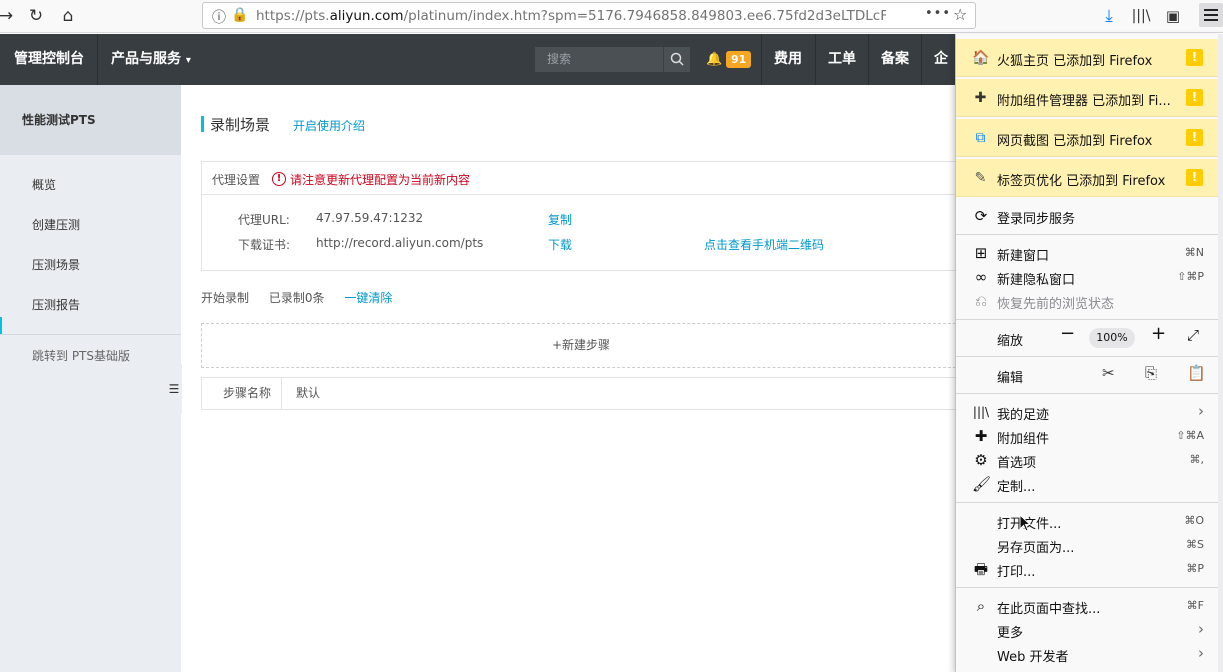  Describe the element at coordinates (1190, 435) in the screenshot. I see `shortcut: ⇧⌘A` at that location.